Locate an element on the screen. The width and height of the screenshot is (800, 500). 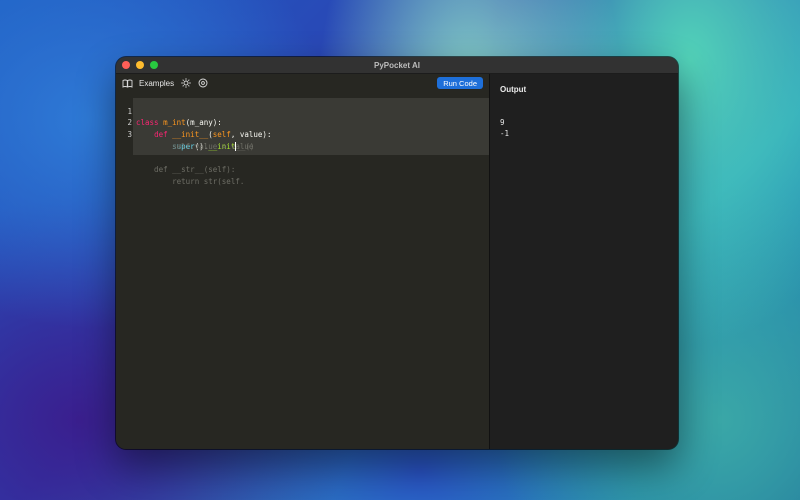
code-line: 3 super().__init__() is located at coordinates (302, 134).